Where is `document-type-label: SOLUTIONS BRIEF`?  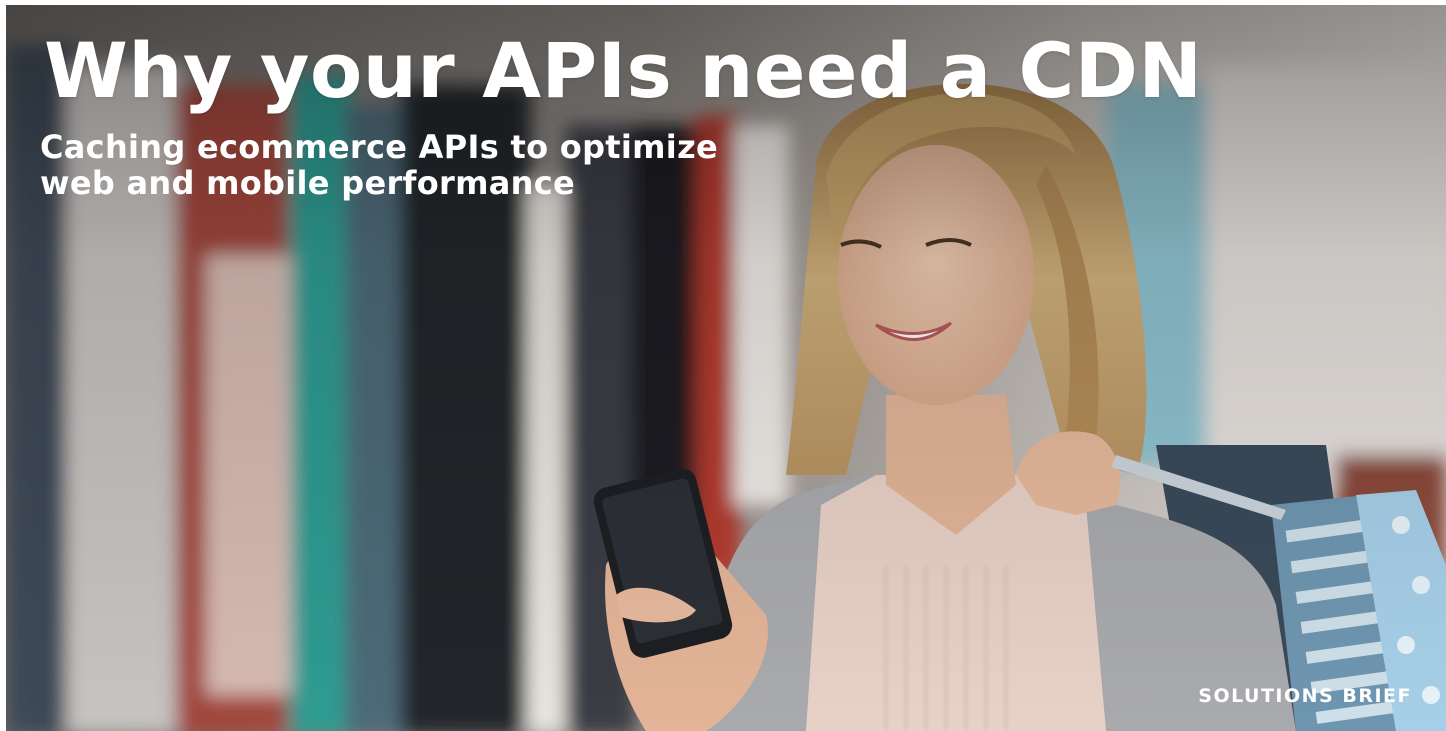
document-type-label: SOLUTIONS BRIEF is located at coordinates (1305, 696).